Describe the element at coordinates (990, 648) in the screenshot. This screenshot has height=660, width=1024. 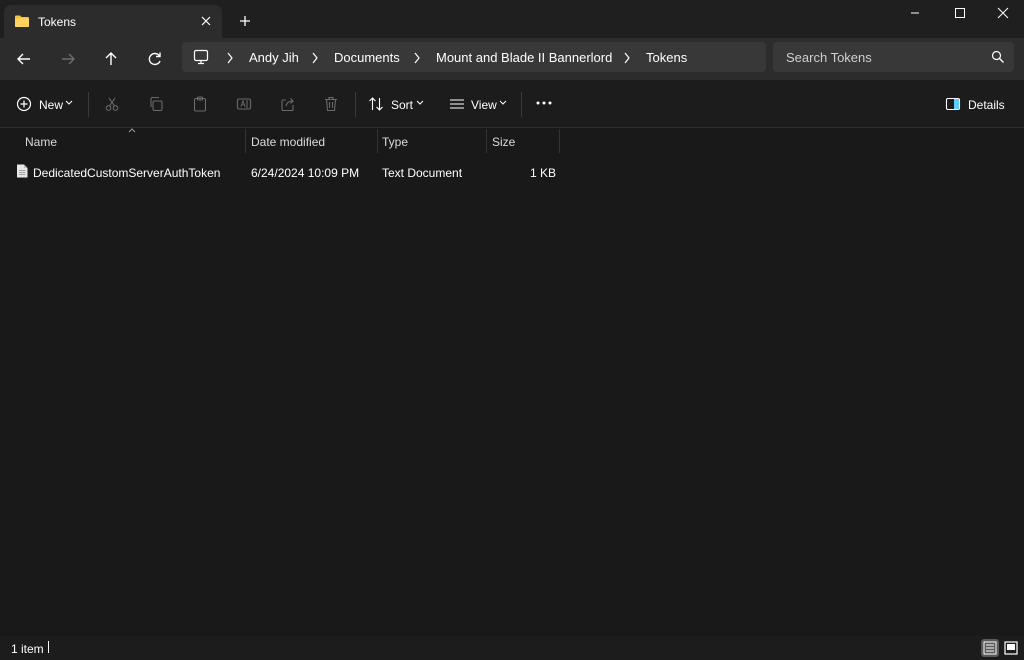
I see `details-view-toggle-icon` at that location.